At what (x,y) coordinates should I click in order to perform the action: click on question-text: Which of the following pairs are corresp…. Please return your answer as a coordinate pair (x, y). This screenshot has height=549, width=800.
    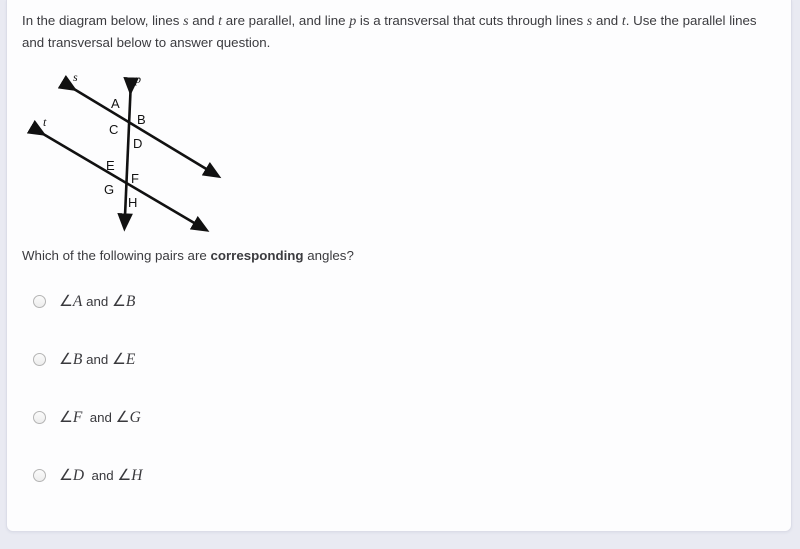
    Looking at the image, I should click on (188, 255).